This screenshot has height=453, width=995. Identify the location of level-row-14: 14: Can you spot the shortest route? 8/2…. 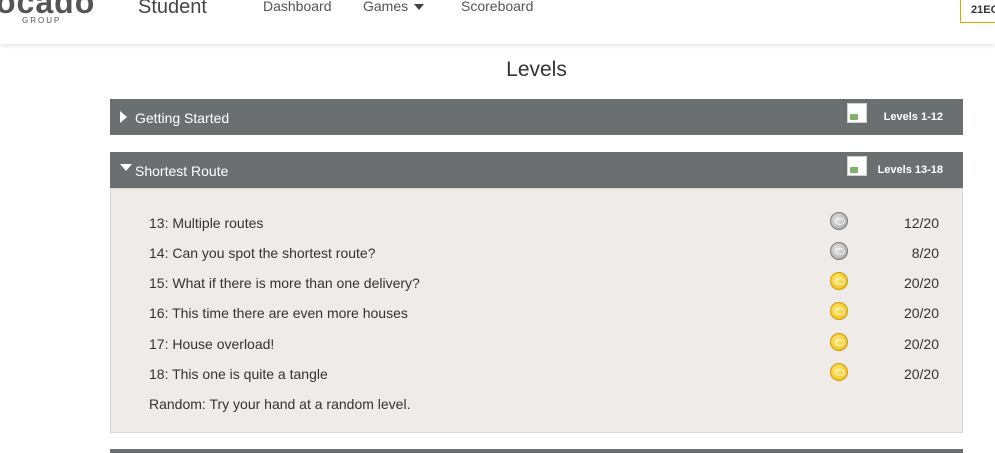
(544, 253).